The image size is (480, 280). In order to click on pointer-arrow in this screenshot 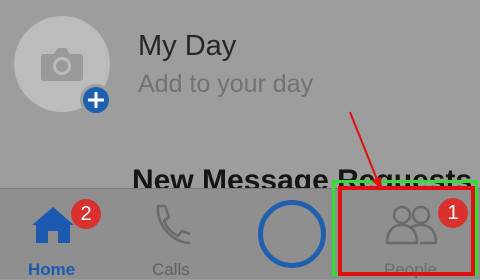, I will do `click(365, 150)`.